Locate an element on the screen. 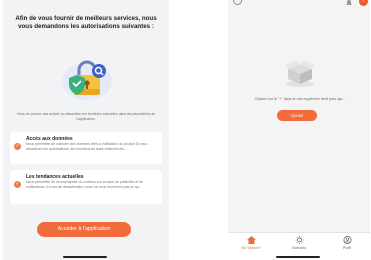 This screenshot has width=371, height=260. add-button: Ajouter is located at coordinates (297, 115).